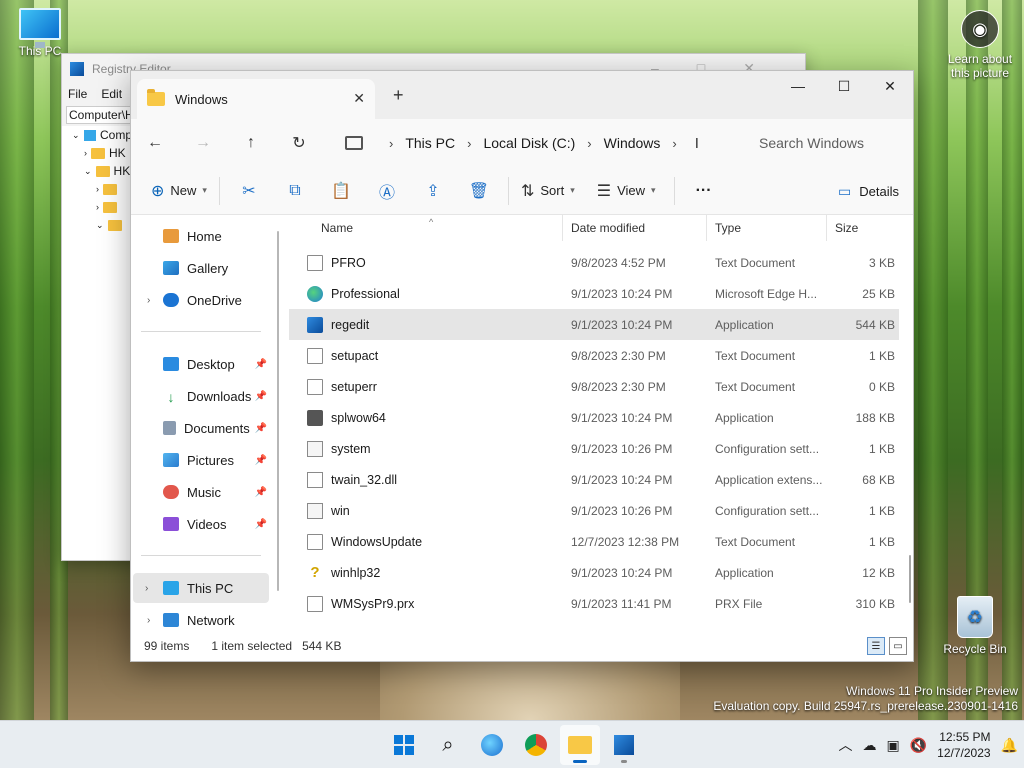 This screenshot has height=768, width=1024. I want to click on desktop-learn-about-picture: ◉ Learn about this picture, so click(980, 45).